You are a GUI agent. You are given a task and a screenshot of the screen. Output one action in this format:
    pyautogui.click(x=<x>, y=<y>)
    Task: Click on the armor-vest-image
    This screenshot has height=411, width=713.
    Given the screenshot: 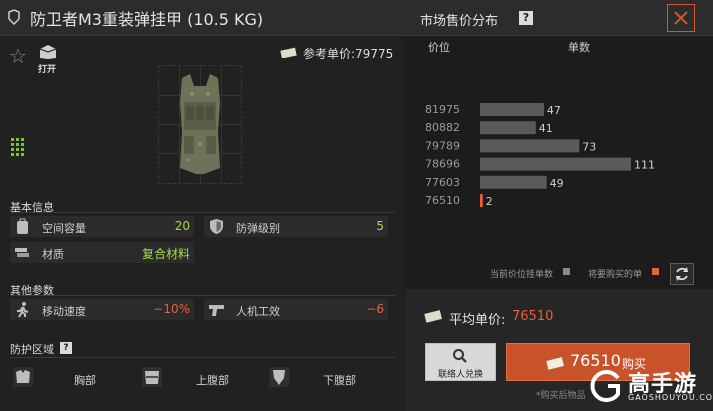 What is the action you would take?
    pyautogui.click(x=200, y=124)
    